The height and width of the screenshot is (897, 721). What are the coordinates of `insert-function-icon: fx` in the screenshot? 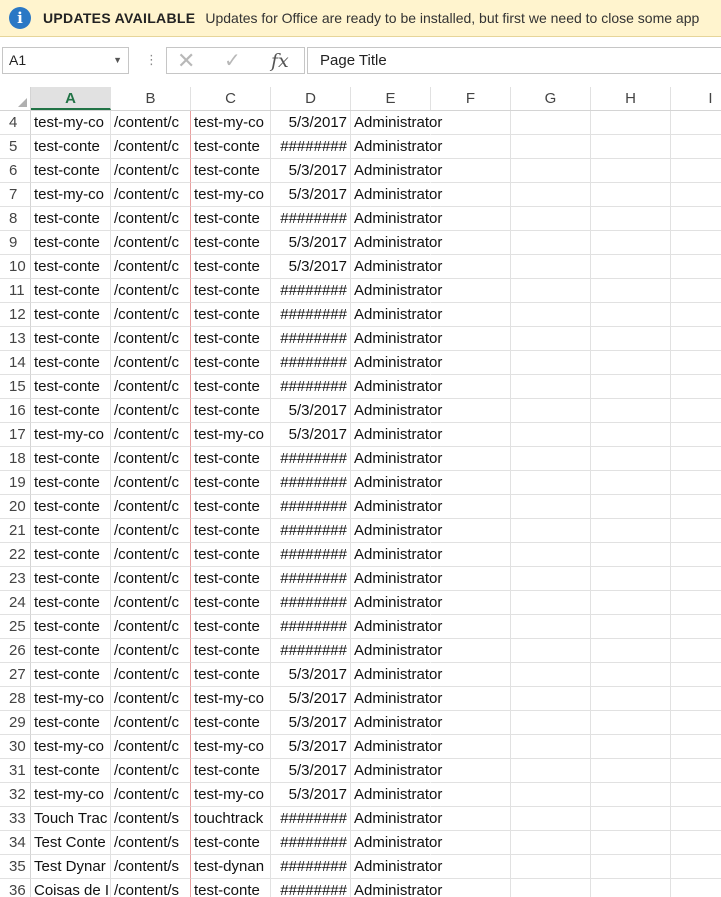 It's located at (280, 61).